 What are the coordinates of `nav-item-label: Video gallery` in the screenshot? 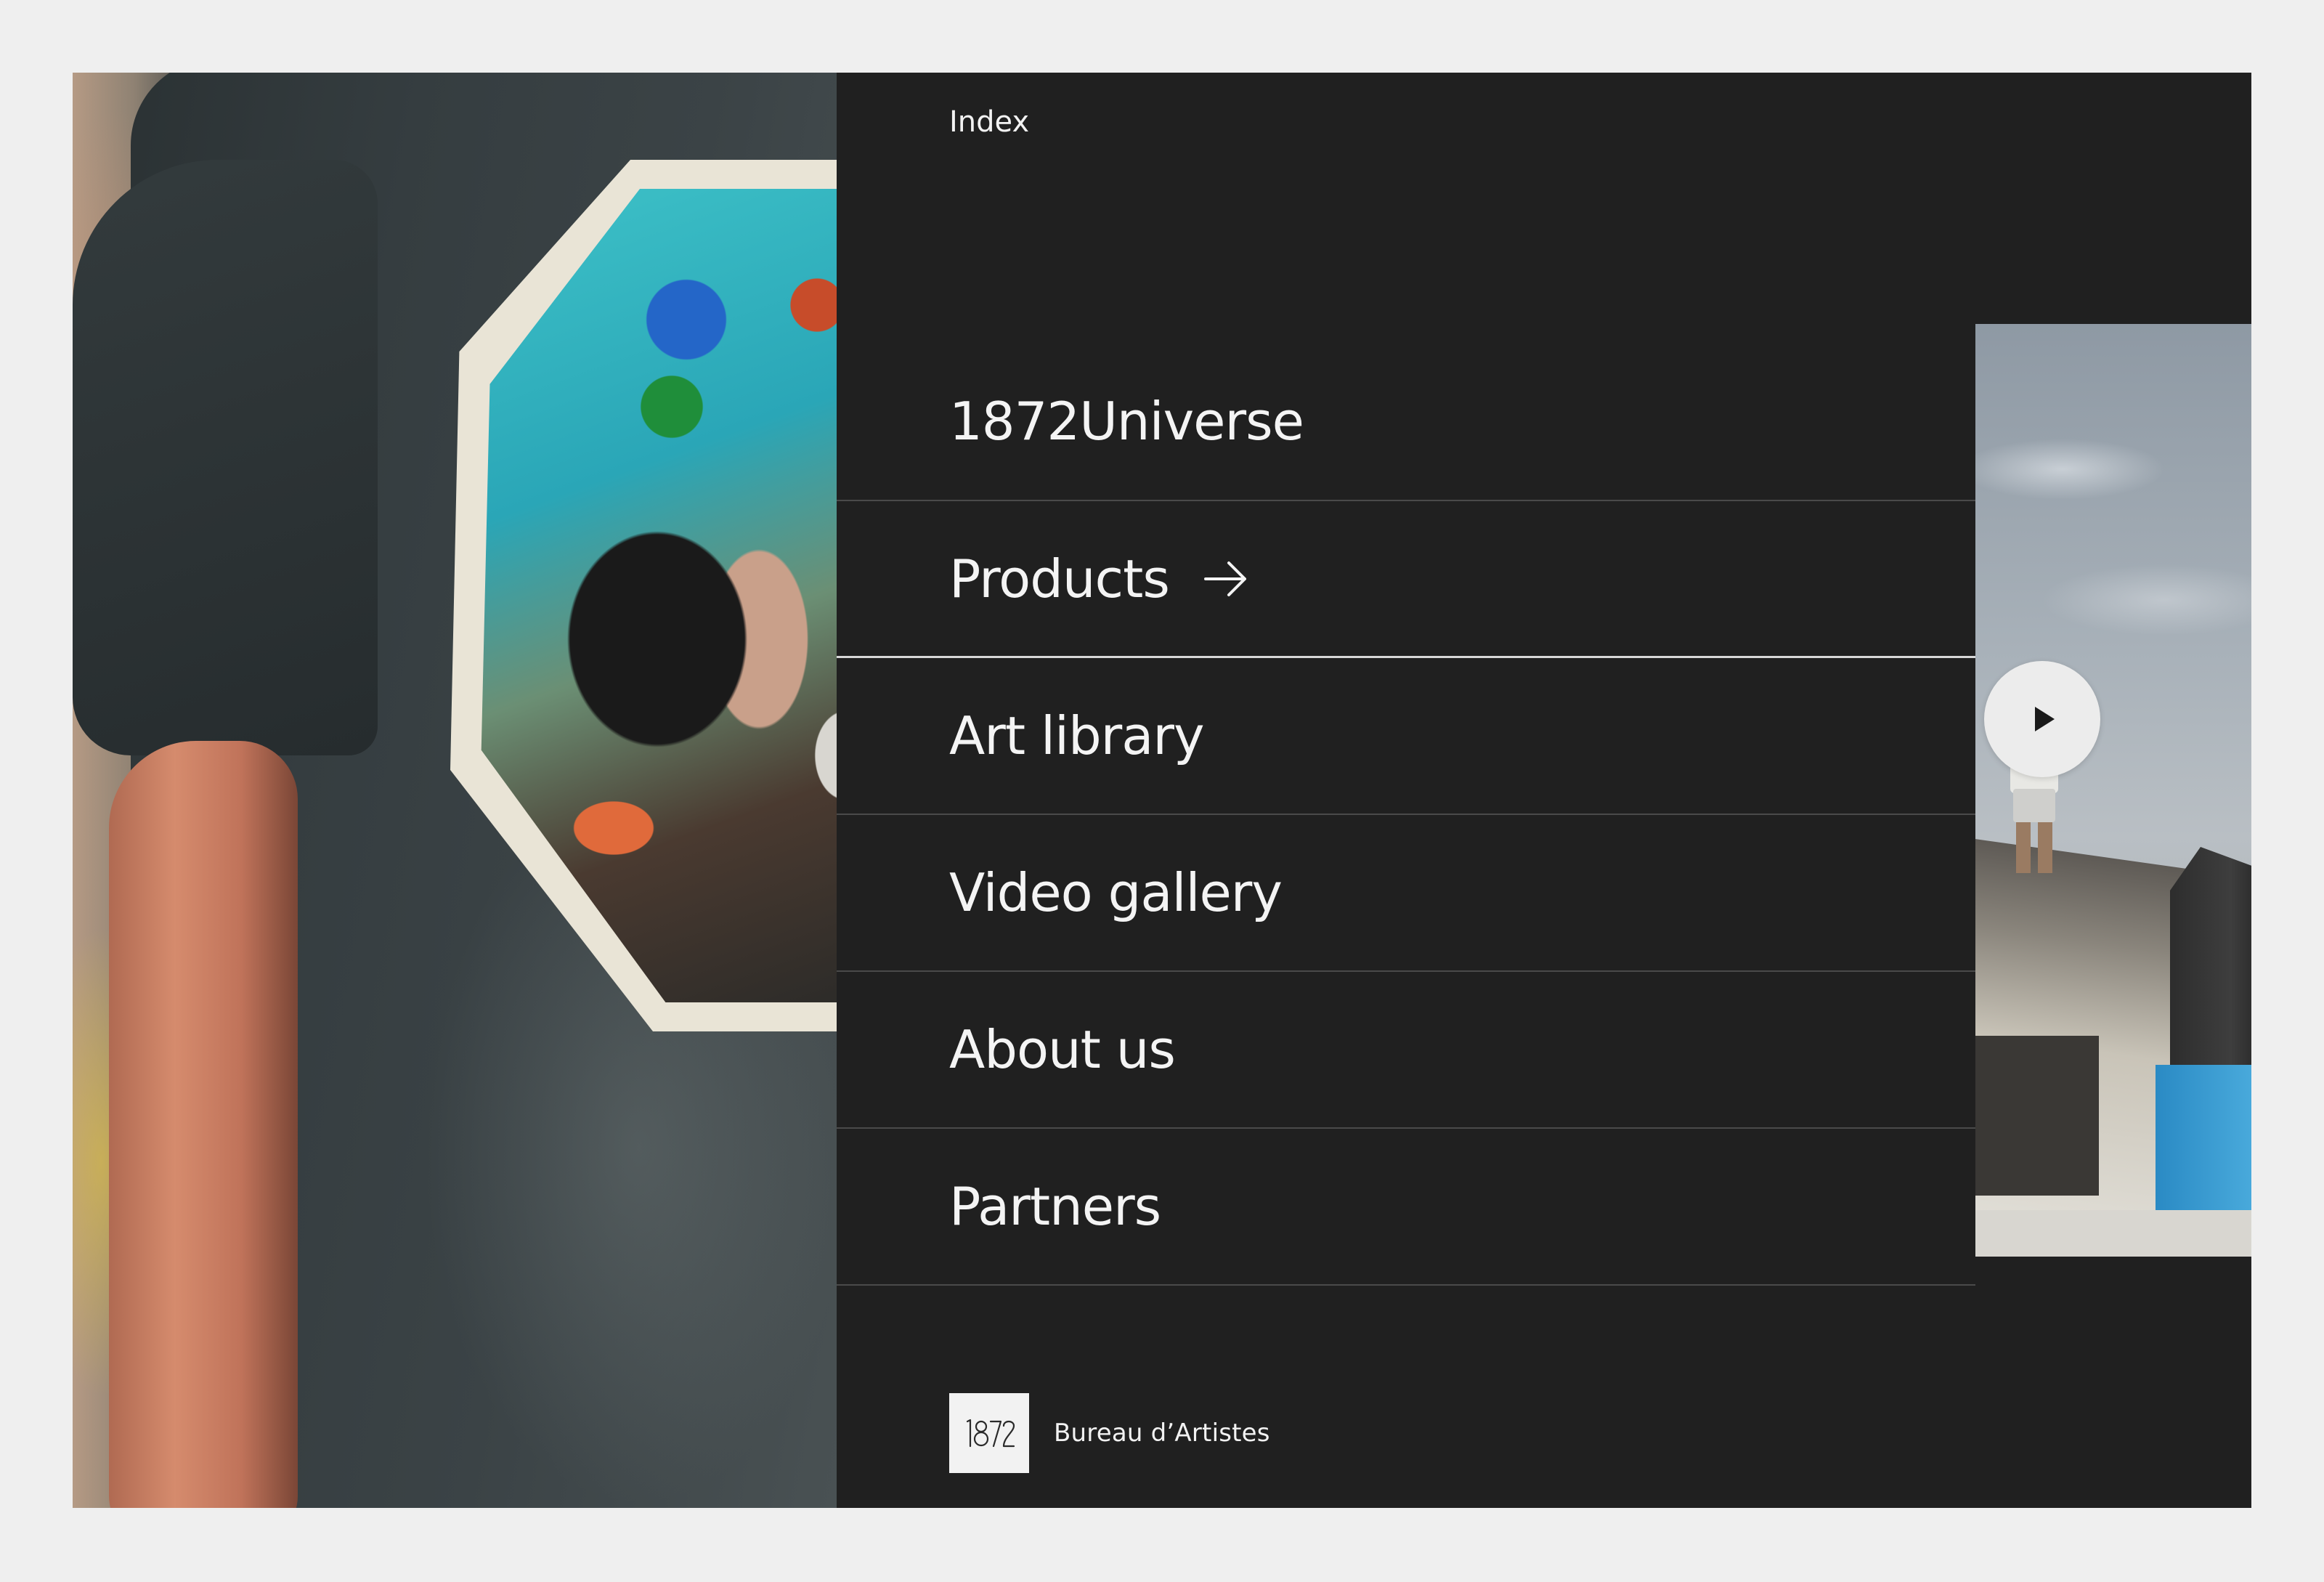 It's located at (1116, 892).